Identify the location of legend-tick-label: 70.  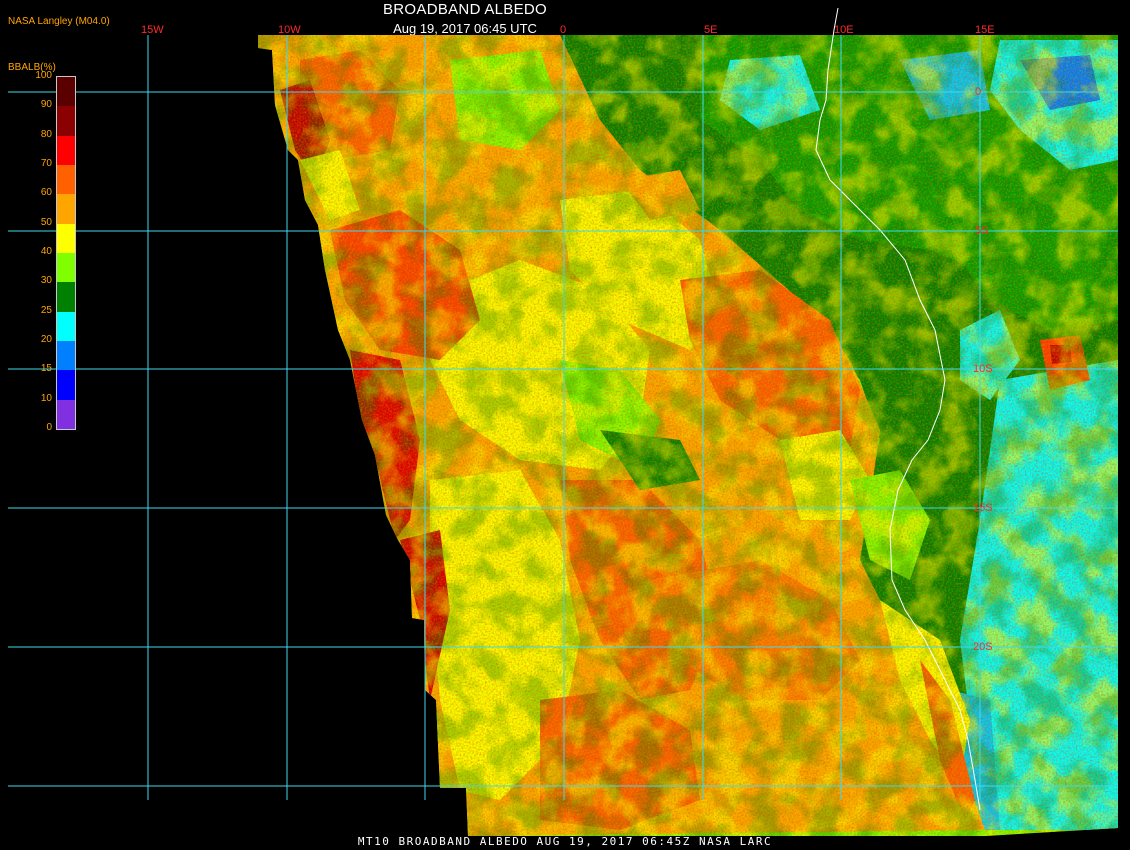
(46, 163).